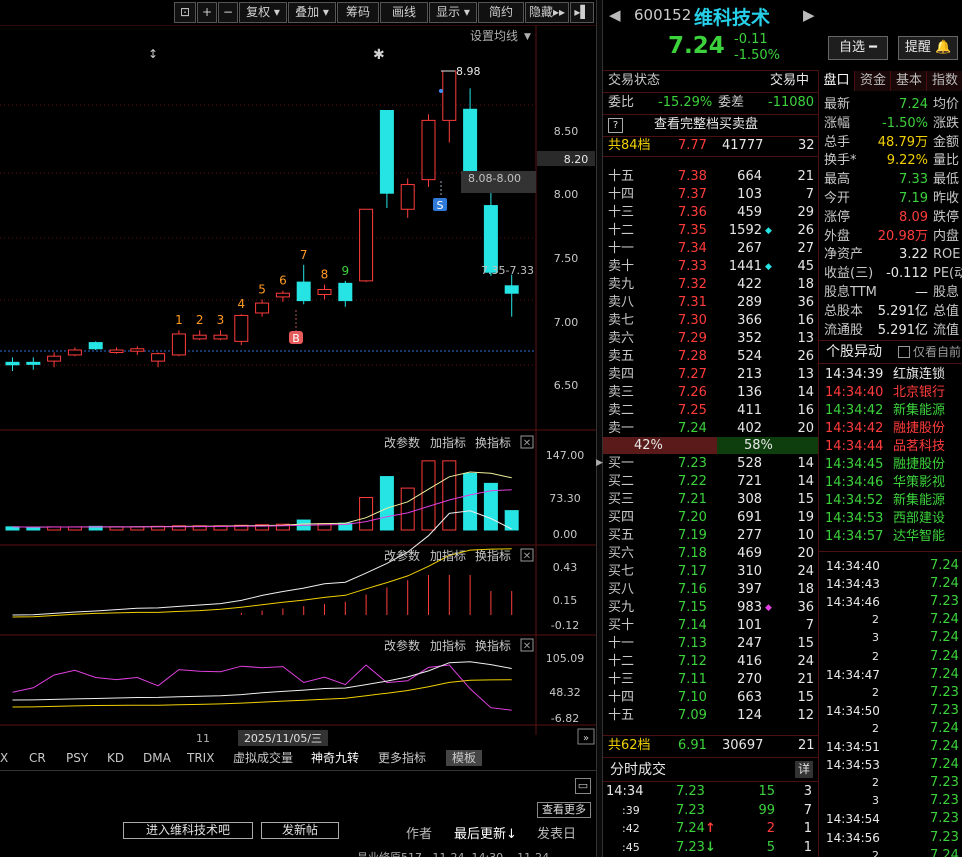  I want to click on mover-stock: 品茗科技, so click(919, 447).